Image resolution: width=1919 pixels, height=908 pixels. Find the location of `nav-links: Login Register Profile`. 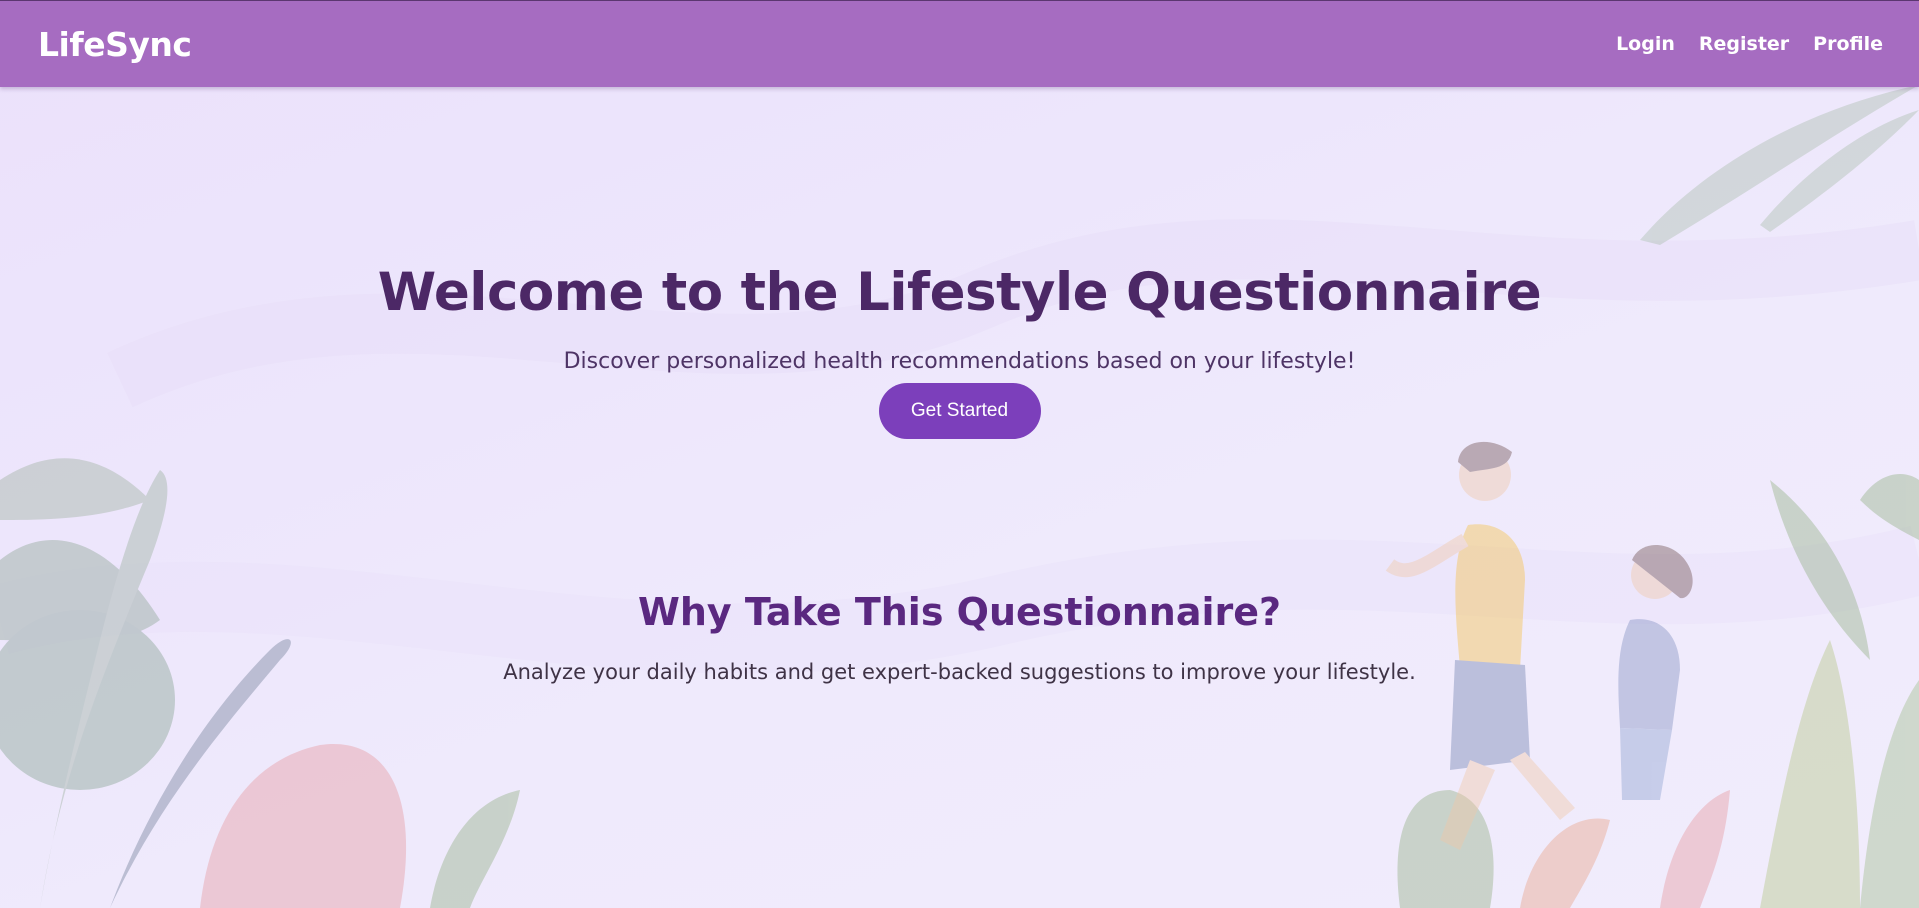

nav-links: Login Register Profile is located at coordinates (1749, 44).